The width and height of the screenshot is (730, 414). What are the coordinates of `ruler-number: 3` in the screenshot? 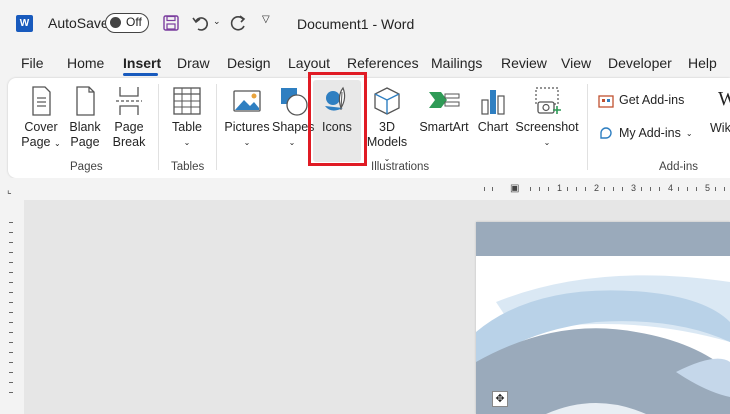 It's located at (634, 188).